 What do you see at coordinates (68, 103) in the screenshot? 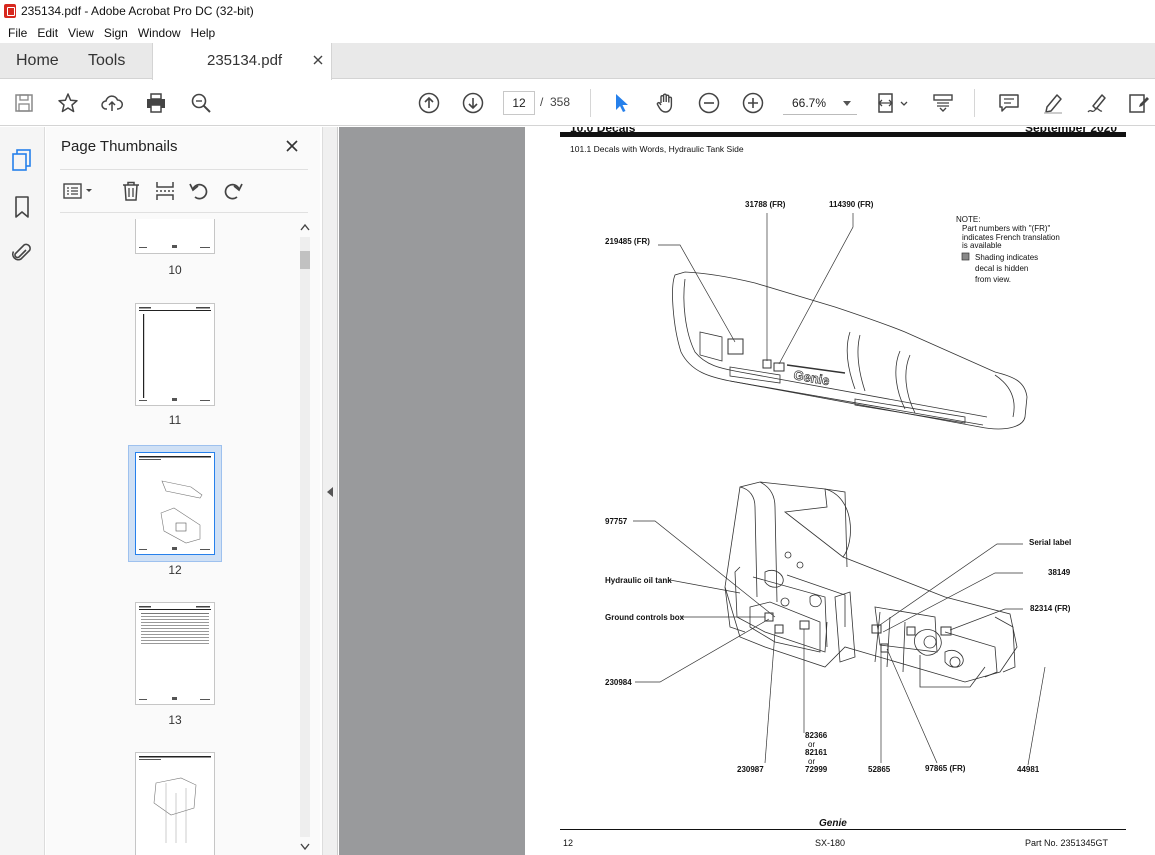
I see `star-icon` at bounding box center [68, 103].